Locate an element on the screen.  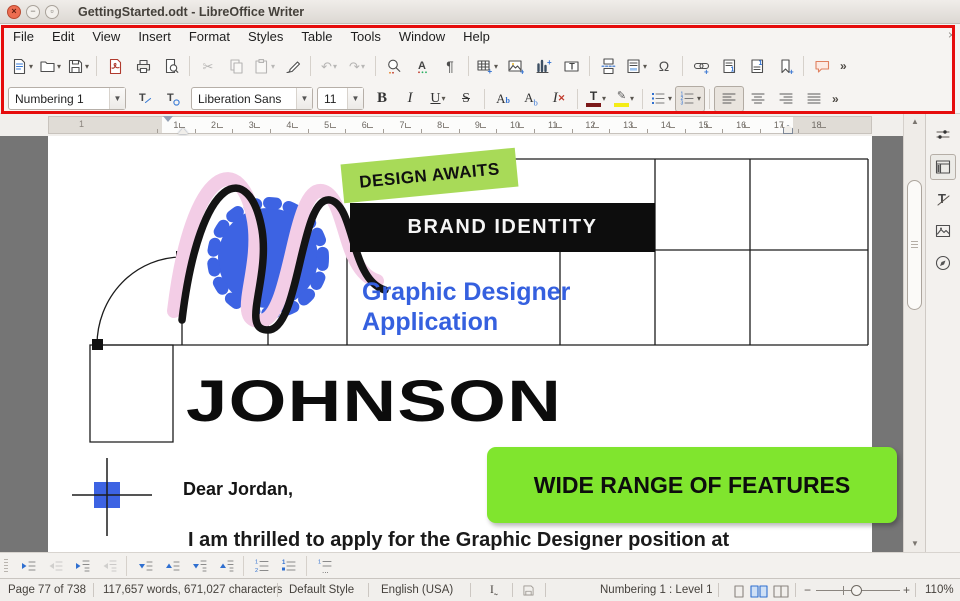
update-style-button: T is located at coordinates (144, 99).